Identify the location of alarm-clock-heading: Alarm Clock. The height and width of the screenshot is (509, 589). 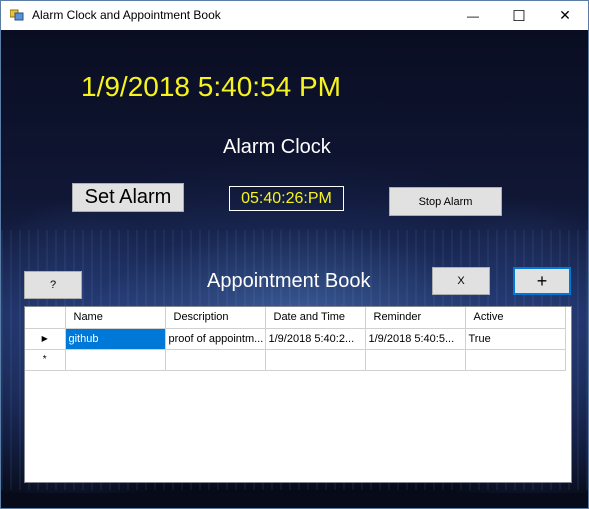
(277, 147).